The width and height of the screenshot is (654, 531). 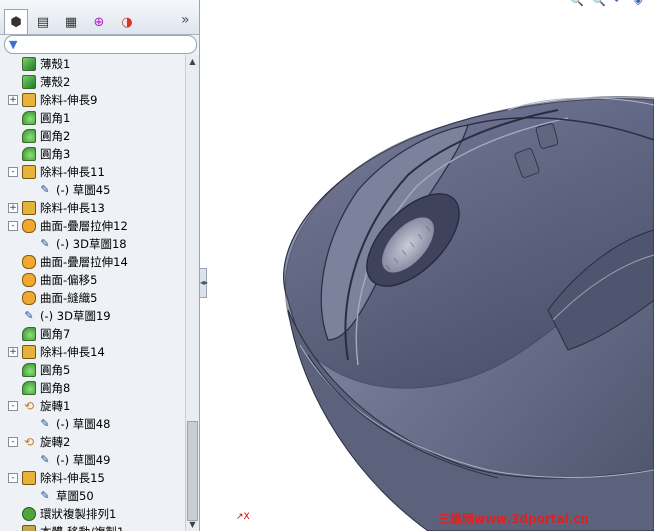 I want to click on tree-item: ✎ (-) 草圖49, so click(x=74, y=460).